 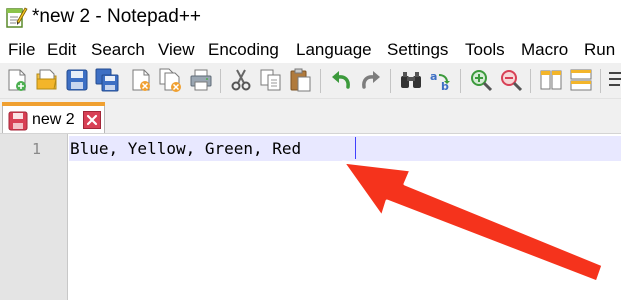 I want to click on close-all-icon, so click(x=171, y=80).